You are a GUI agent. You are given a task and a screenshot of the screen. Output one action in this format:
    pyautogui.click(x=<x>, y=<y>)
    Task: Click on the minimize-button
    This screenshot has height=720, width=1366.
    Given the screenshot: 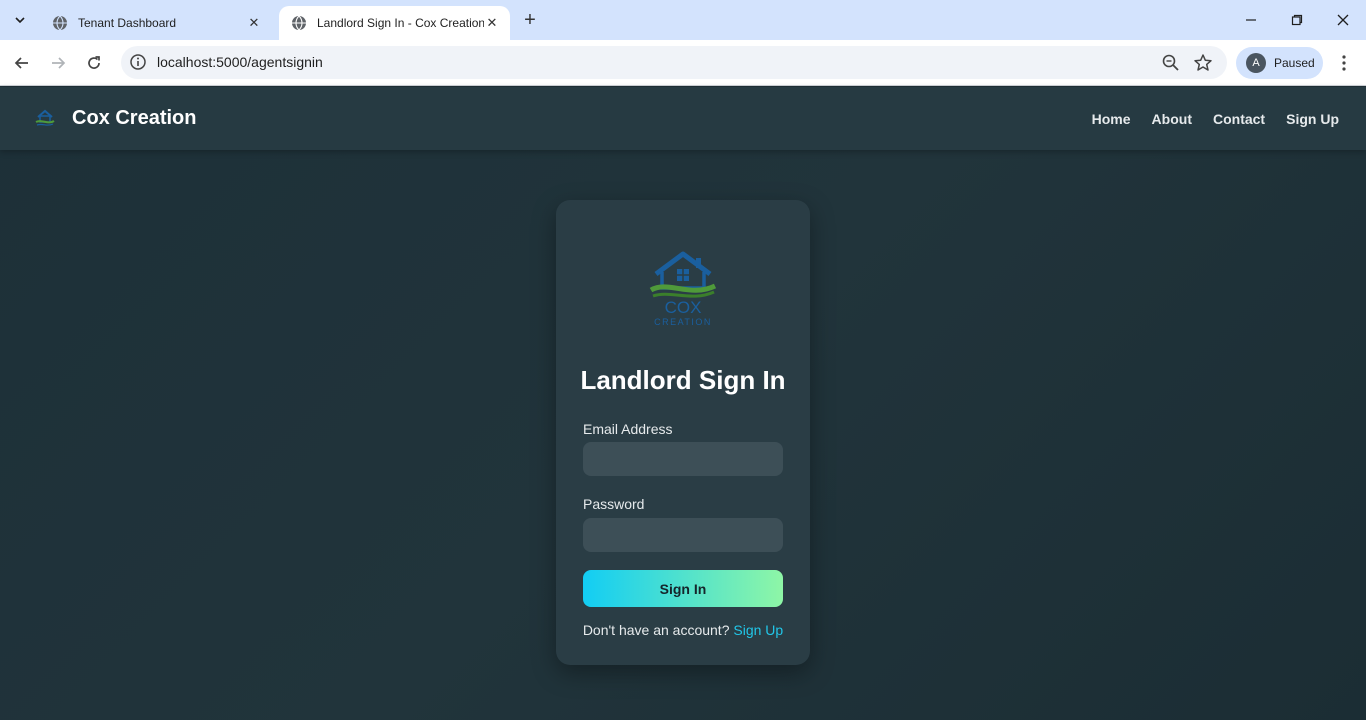 What is the action you would take?
    pyautogui.click(x=1251, y=20)
    